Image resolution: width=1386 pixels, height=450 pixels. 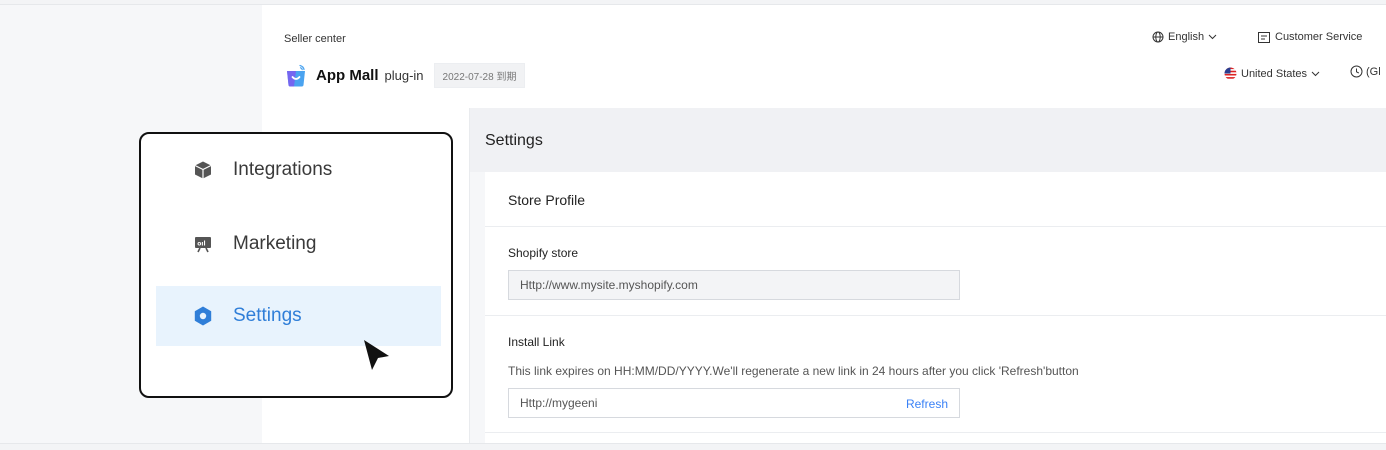 I want to click on country-label: United States, so click(x=1274, y=73).